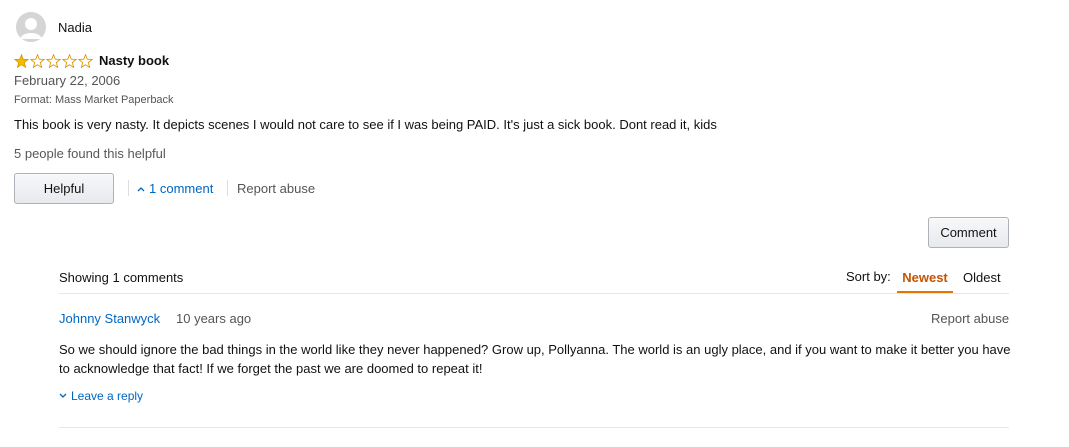 This screenshot has height=447, width=1069. What do you see at coordinates (141, 188) in the screenshot?
I see `chevron-up-icon` at bounding box center [141, 188].